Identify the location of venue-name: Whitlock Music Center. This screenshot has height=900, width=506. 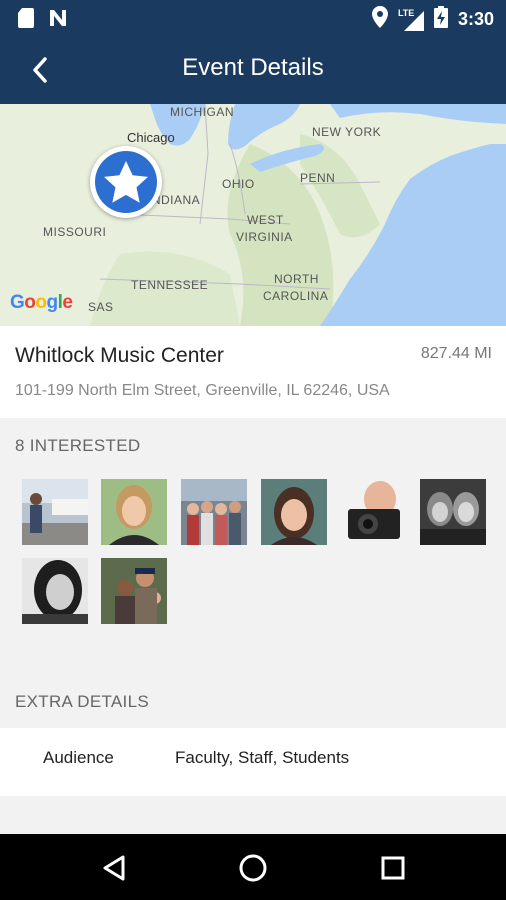
(119, 355).